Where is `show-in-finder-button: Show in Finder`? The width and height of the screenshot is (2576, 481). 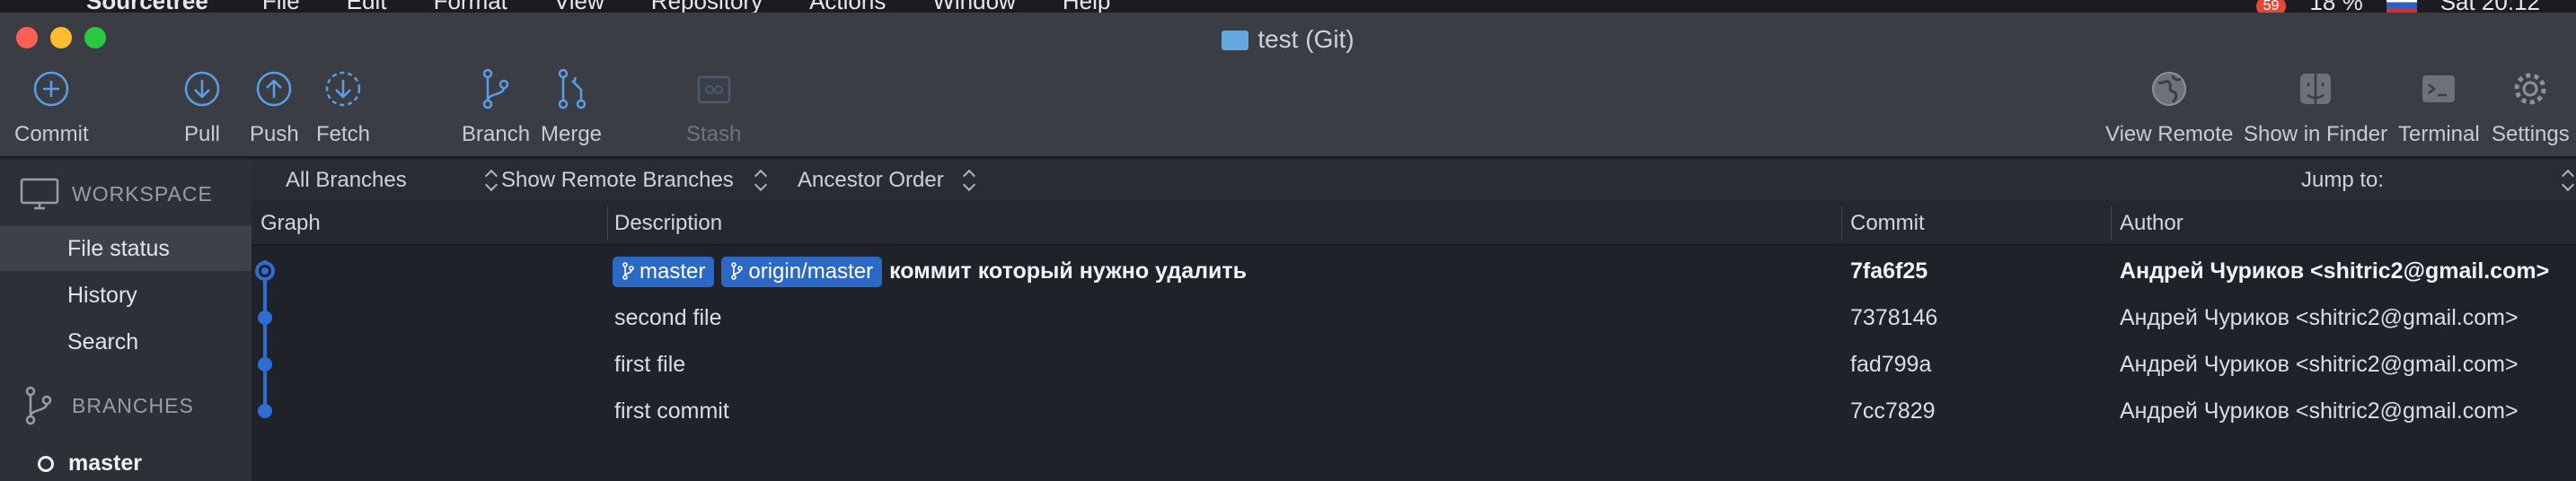 show-in-finder-button: Show in Finder is located at coordinates (2315, 107).